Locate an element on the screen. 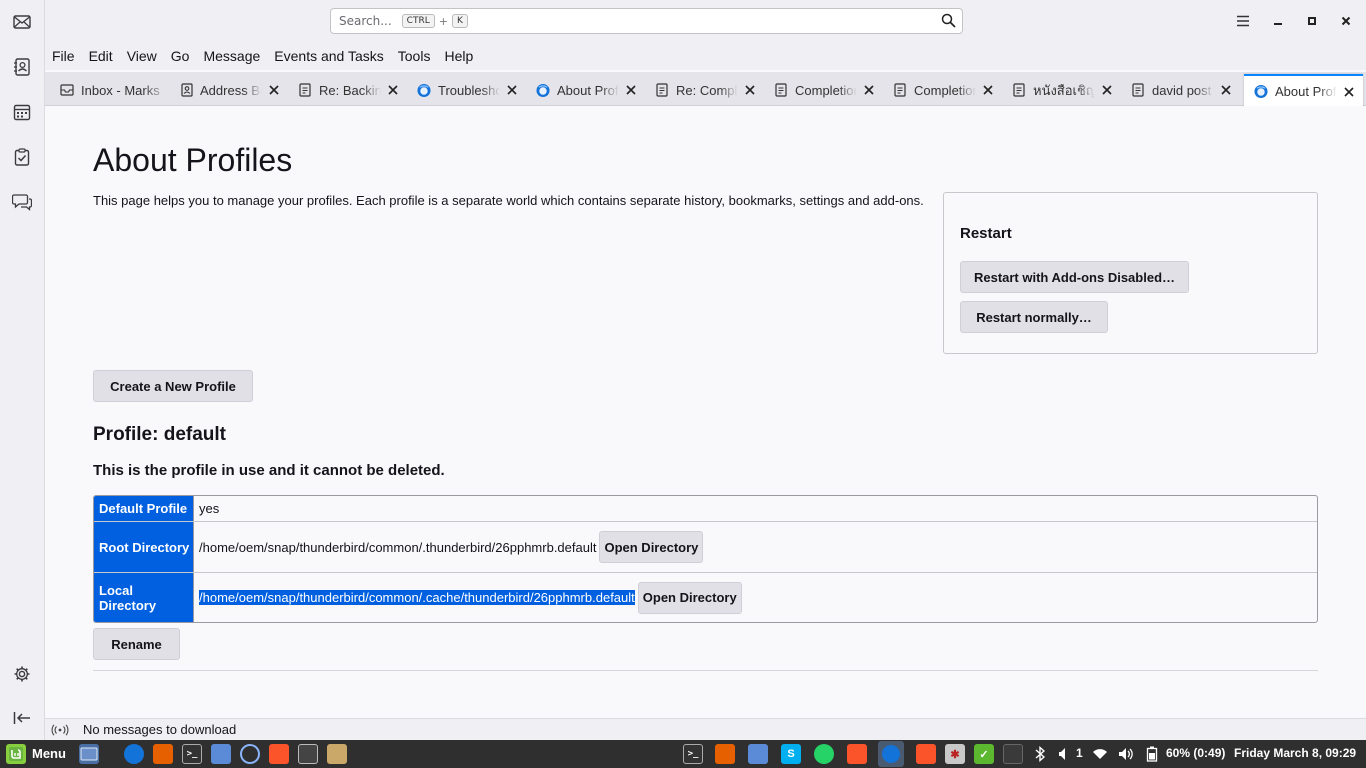 This screenshot has width=1366, height=768. tab-about-profiles-active: About Profiles is located at coordinates (1303, 90).